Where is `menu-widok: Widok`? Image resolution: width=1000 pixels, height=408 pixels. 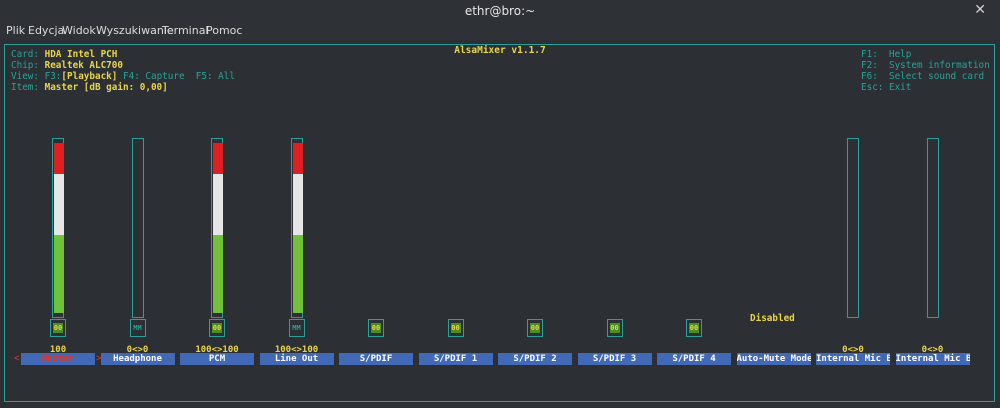 menu-widok: Widok is located at coordinates (79, 30).